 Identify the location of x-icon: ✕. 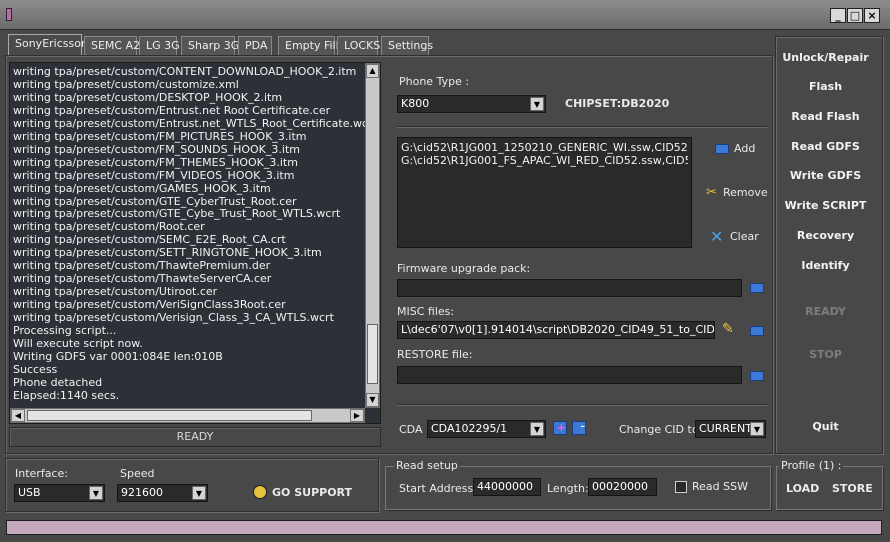
(717, 236).